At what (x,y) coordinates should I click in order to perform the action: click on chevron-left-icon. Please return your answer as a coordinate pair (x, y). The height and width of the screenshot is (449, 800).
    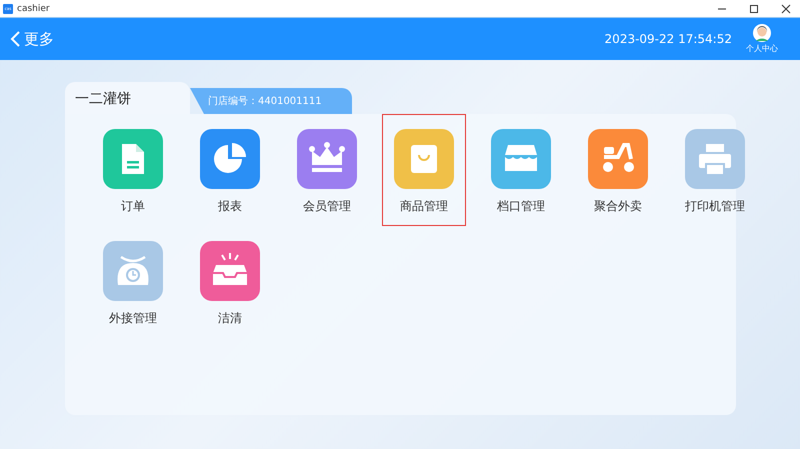
    Looking at the image, I should click on (16, 39).